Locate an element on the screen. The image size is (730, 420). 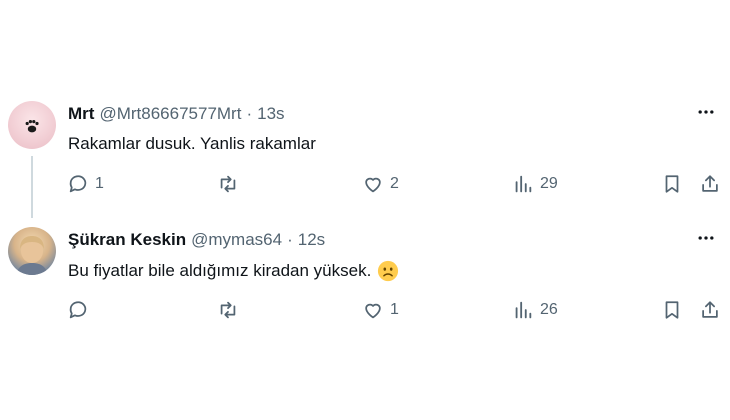
author-handle: @mymas64 is located at coordinates (236, 240).